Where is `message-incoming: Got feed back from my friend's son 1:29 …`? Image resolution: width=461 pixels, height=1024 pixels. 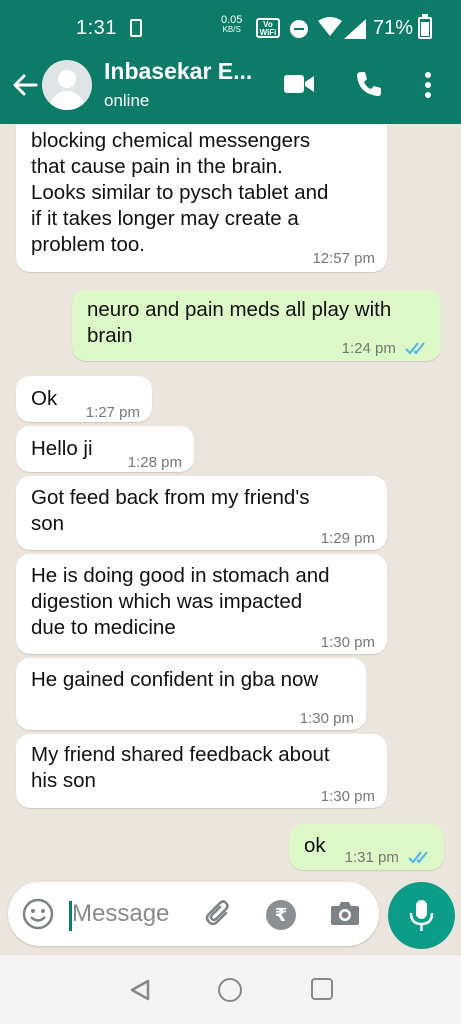
message-incoming: Got feed back from my friend's son 1:29 … is located at coordinates (201, 513).